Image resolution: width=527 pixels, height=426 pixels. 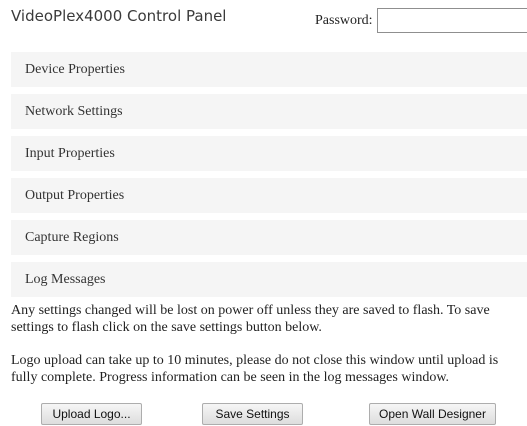 I want to click on page-title: VideoPlex4000 Control Panel, so click(x=119, y=16).